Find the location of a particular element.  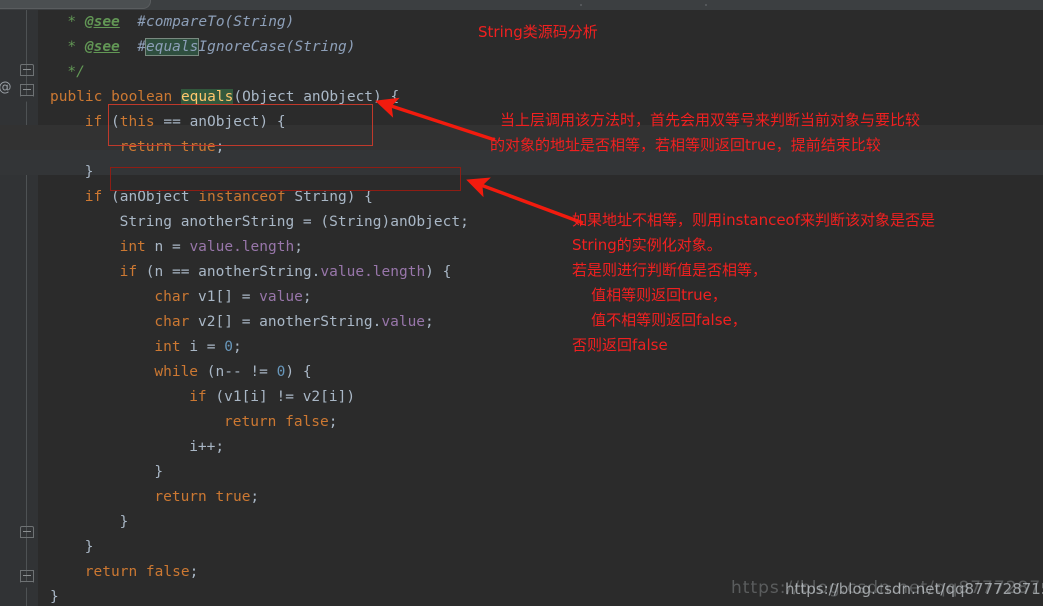

code-token: true is located at coordinates (198, 147).